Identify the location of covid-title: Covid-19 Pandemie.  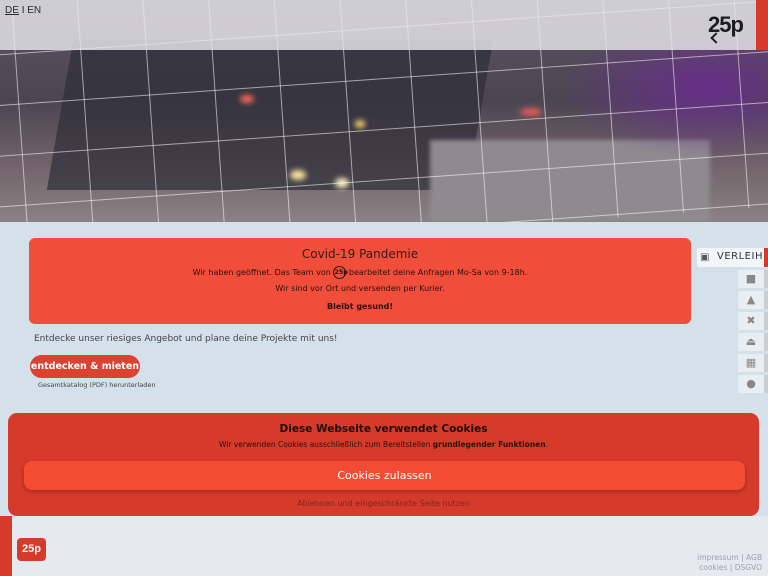
(360, 254).